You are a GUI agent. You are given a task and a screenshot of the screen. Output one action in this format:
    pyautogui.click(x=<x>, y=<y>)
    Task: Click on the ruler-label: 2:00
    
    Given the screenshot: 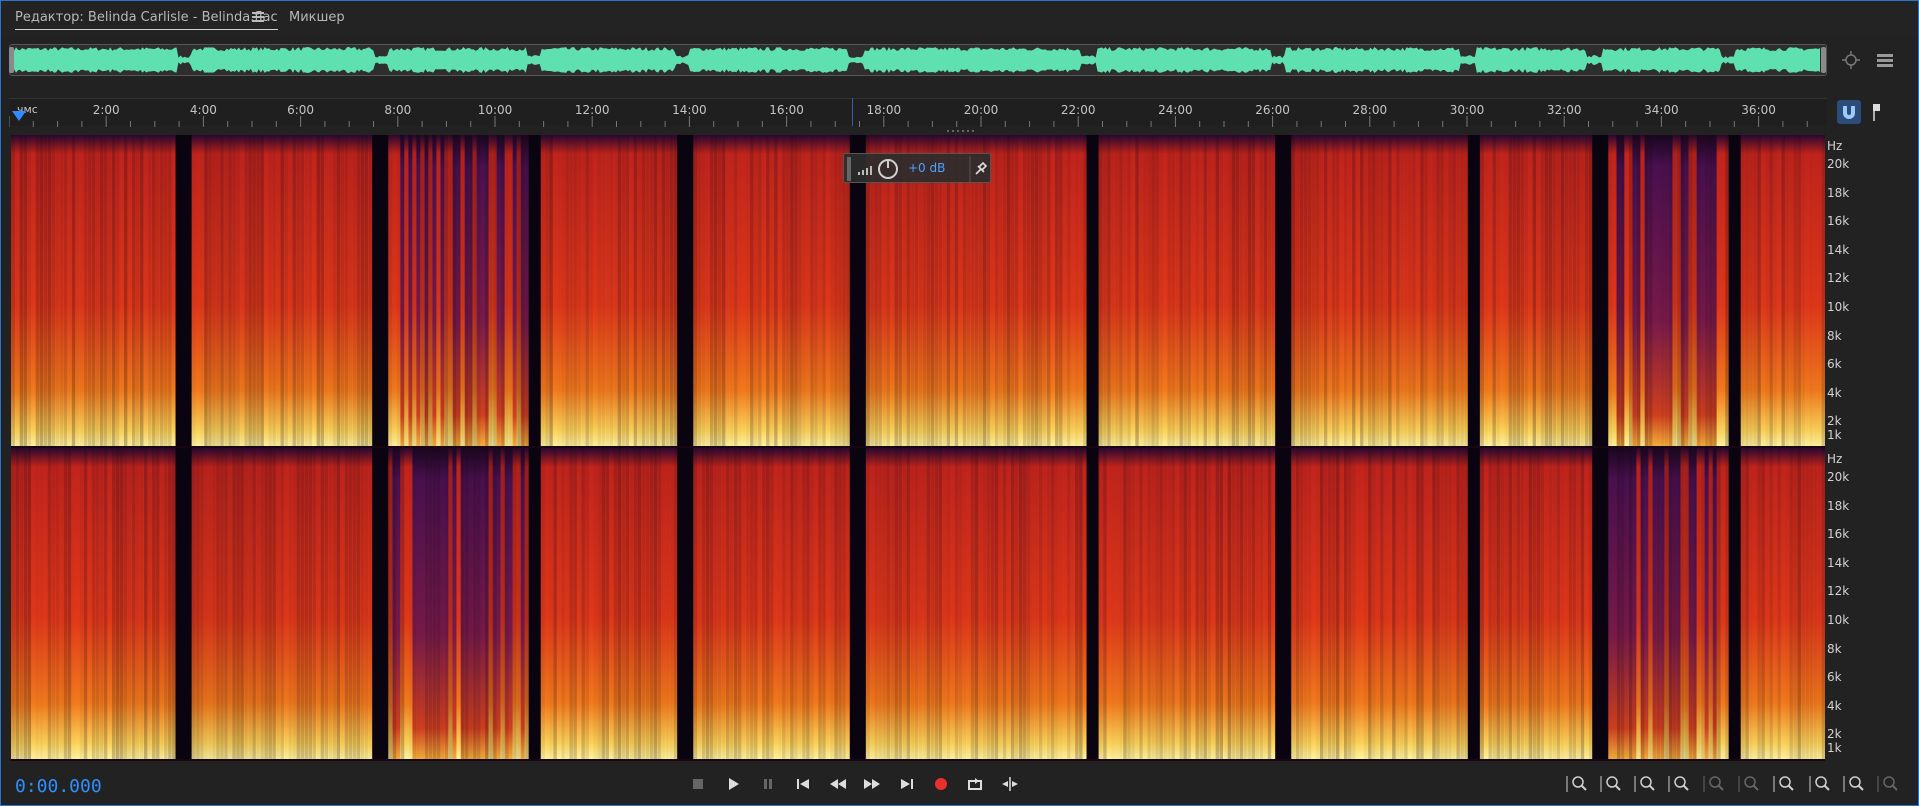 What is the action you would take?
    pyautogui.click(x=106, y=110)
    